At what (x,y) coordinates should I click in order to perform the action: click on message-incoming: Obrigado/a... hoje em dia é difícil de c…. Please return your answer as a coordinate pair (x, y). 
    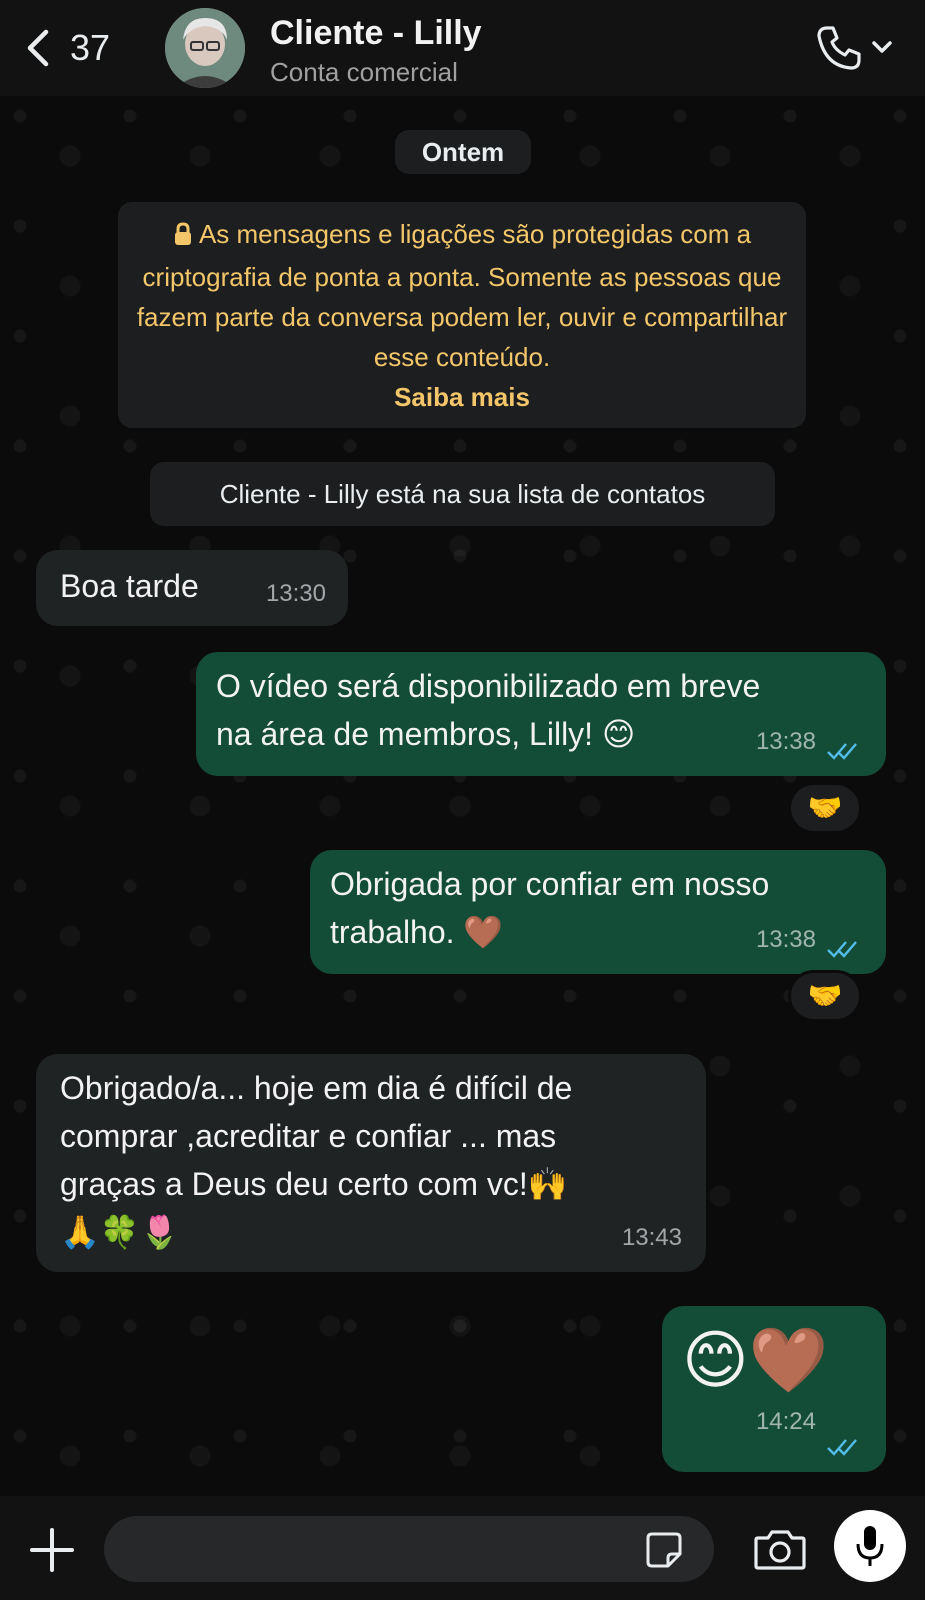
    Looking at the image, I should click on (371, 1163).